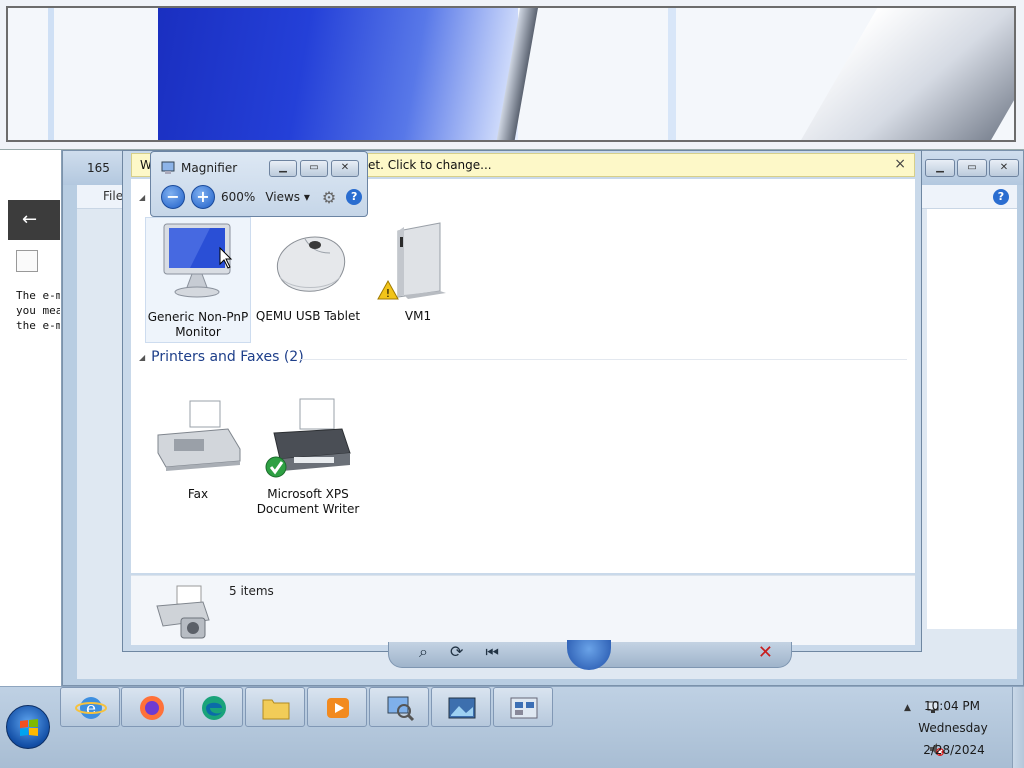  I want to click on taskbar-magnifier, so click(399, 707).